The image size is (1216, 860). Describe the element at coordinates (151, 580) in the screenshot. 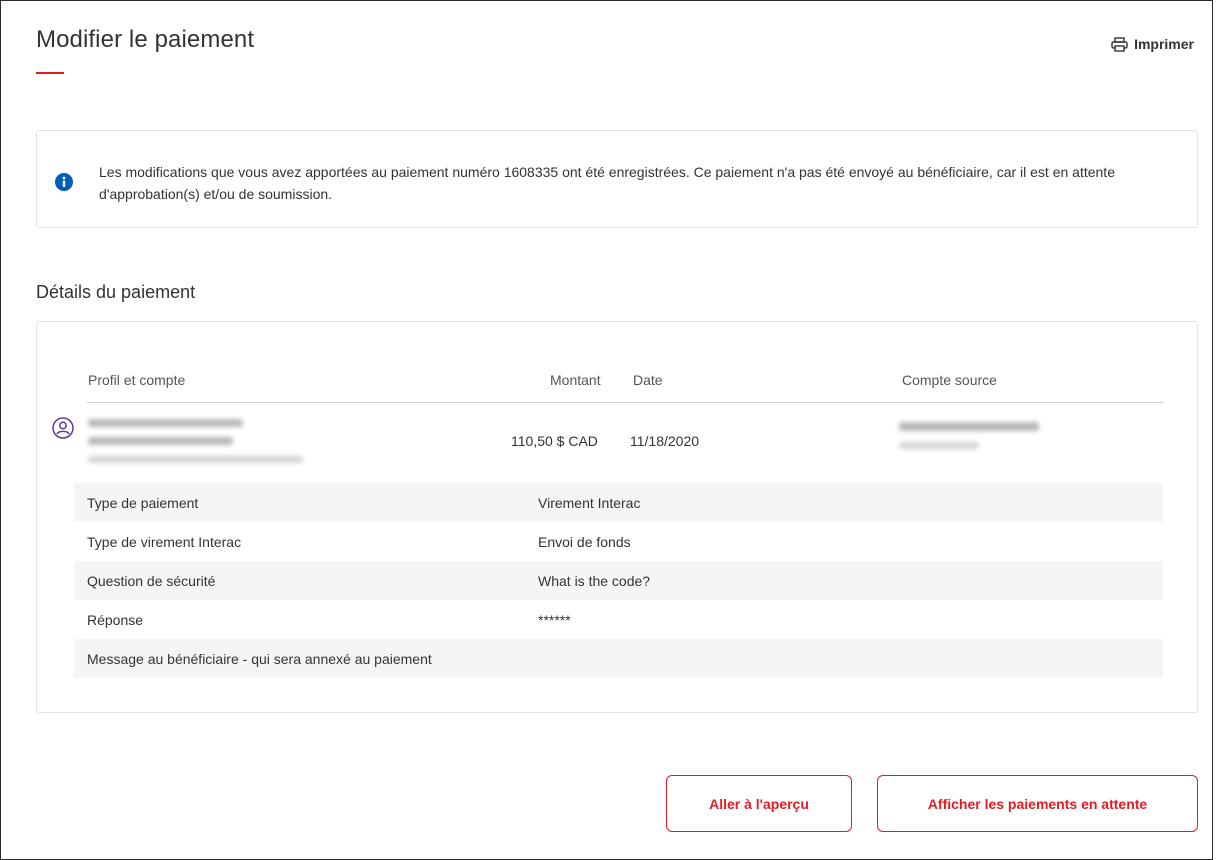

I see `detail-label: Question de sécurité` at that location.